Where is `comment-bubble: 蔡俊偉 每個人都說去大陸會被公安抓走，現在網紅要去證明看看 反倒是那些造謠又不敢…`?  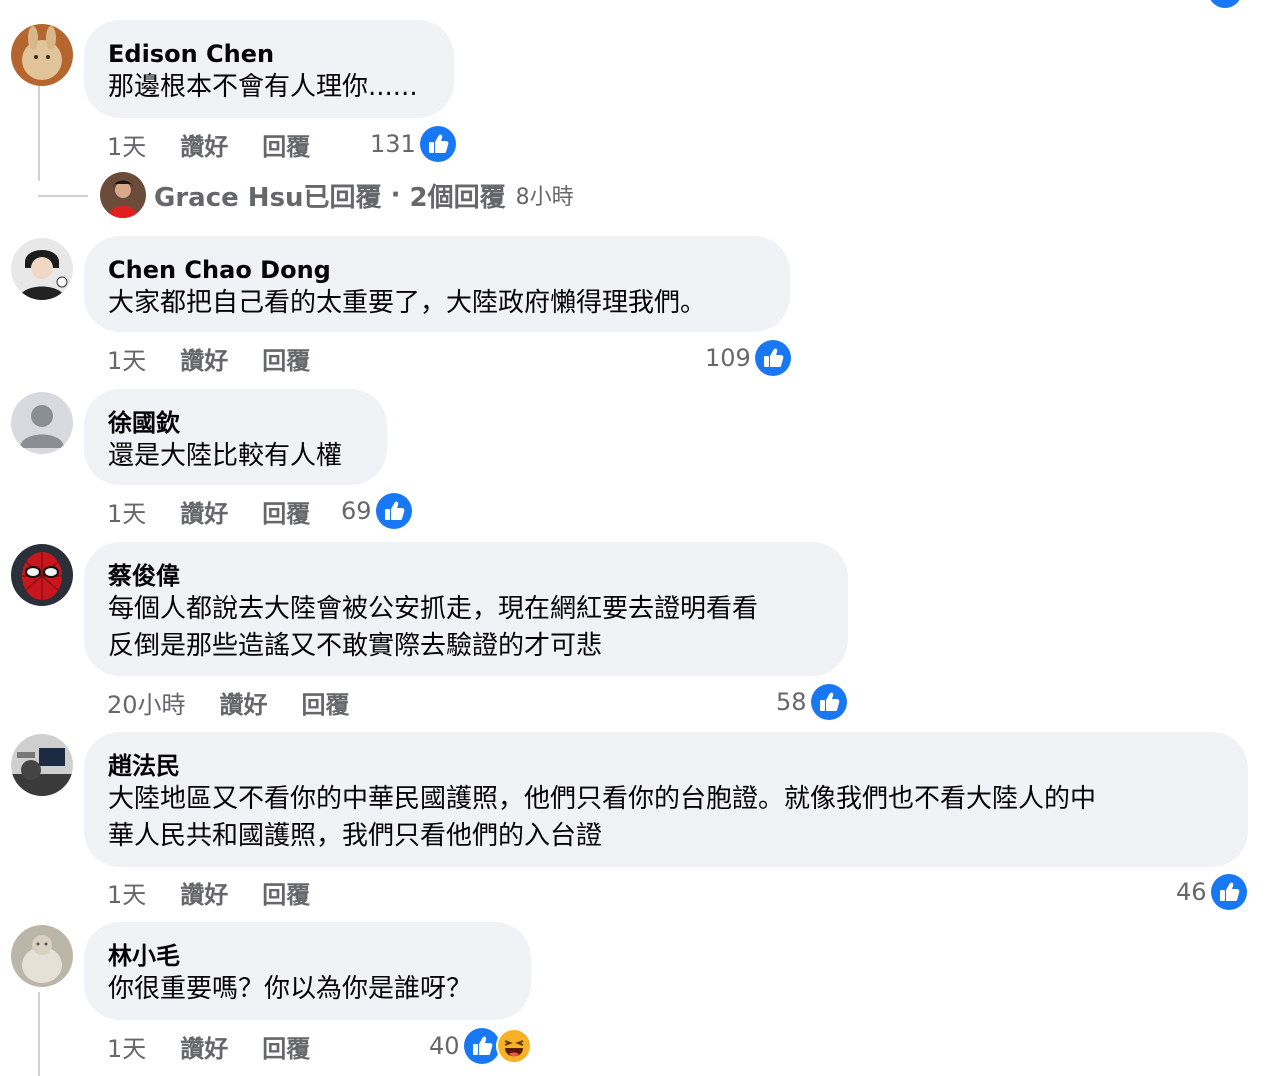 comment-bubble: 蔡俊偉 每個人都說去大陸會被公安抓走，現在網紅要去證明看看 反倒是那些造謠又不敢… is located at coordinates (466, 609).